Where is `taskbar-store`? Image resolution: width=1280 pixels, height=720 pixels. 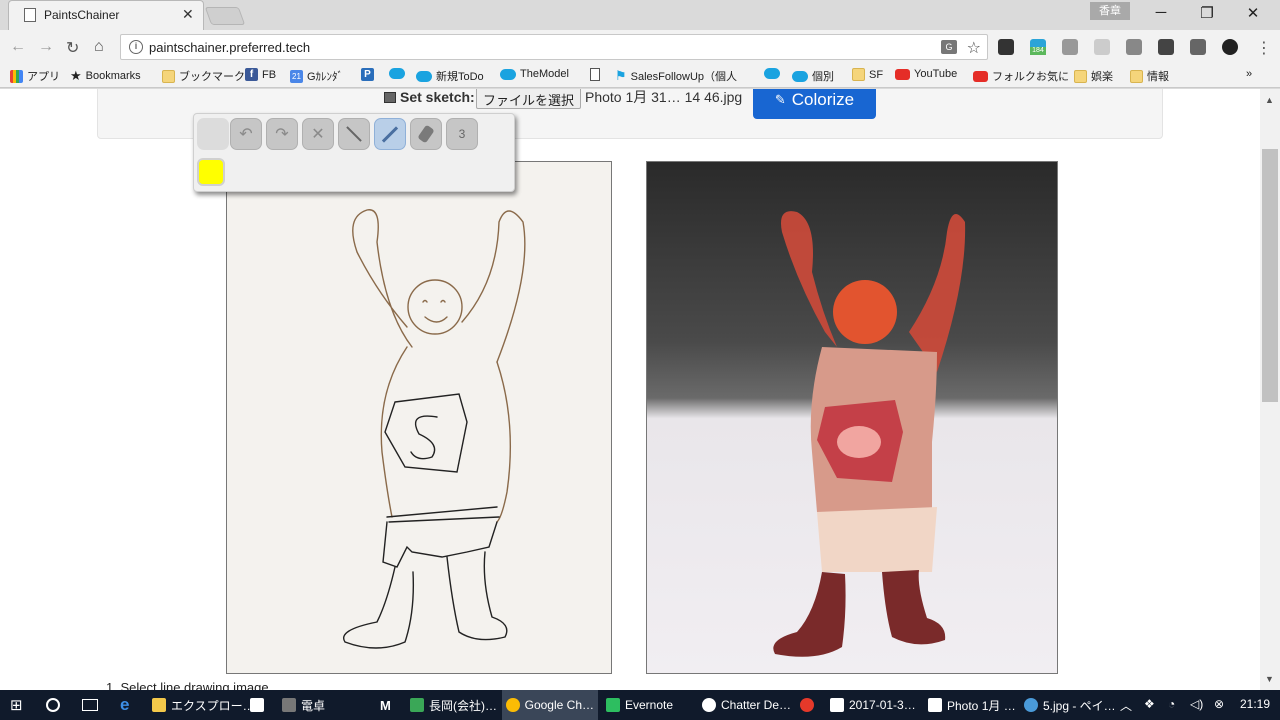
taskbar-store is located at coordinates (257, 705).